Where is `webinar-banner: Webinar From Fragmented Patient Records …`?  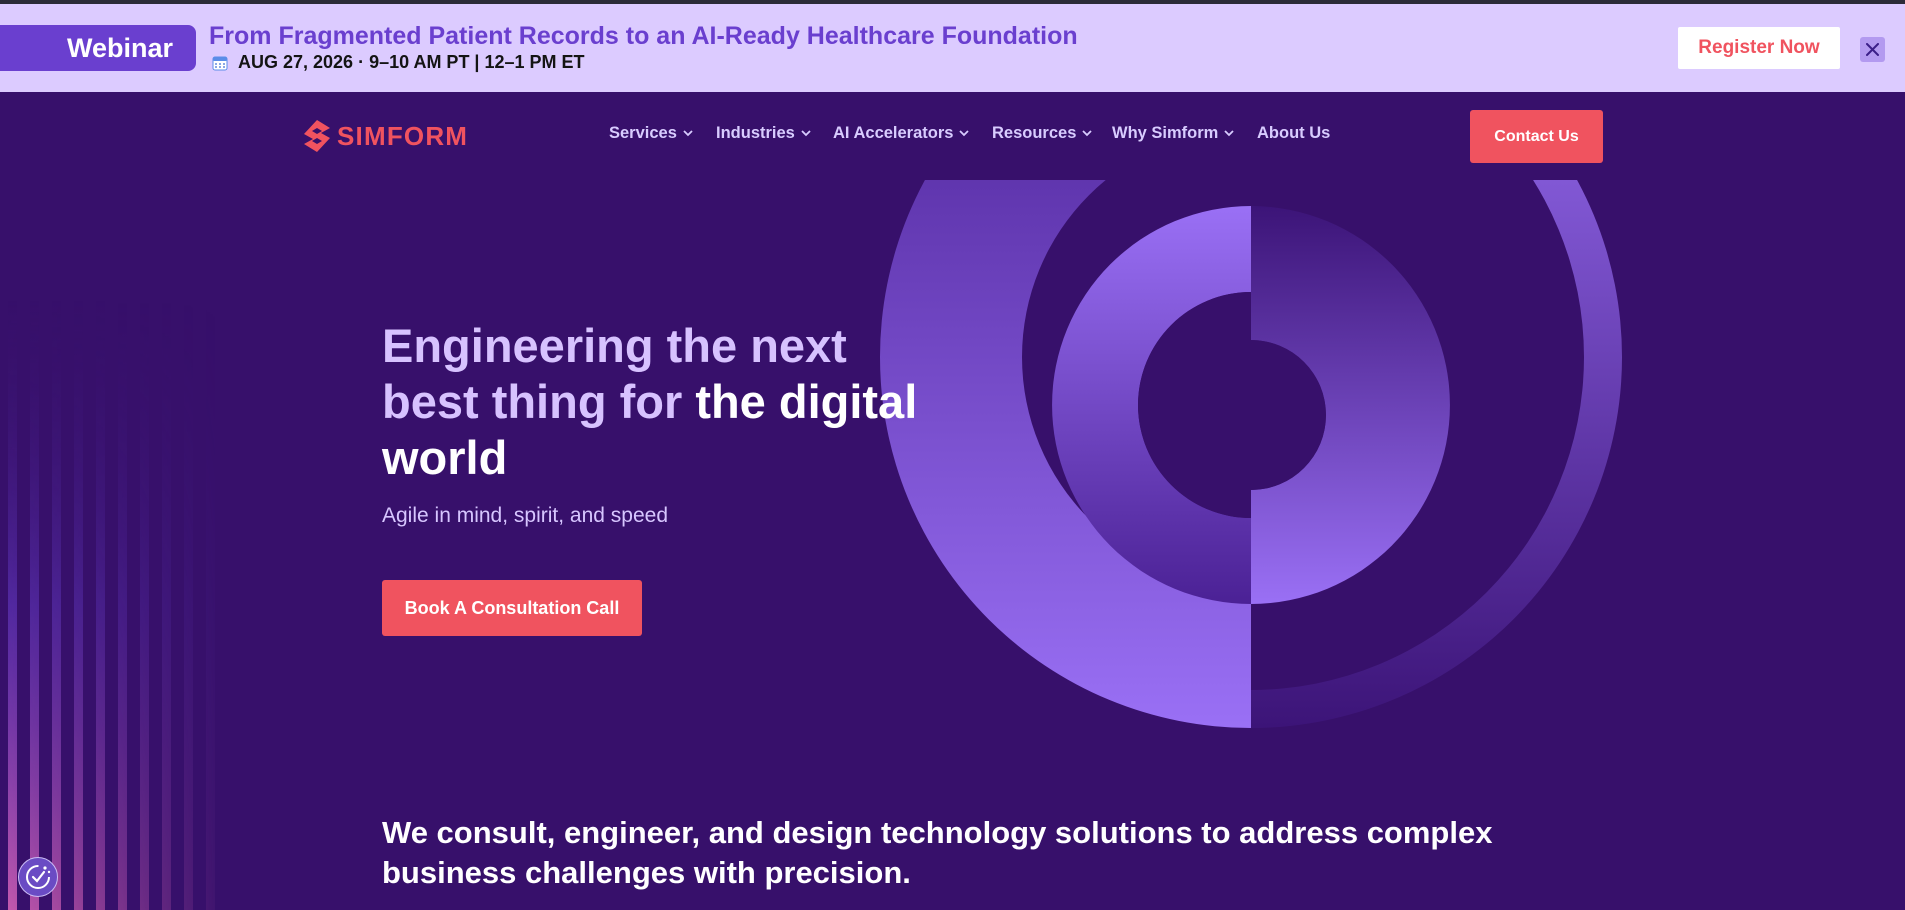 webinar-banner: Webinar From Fragmented Patient Records … is located at coordinates (952, 48).